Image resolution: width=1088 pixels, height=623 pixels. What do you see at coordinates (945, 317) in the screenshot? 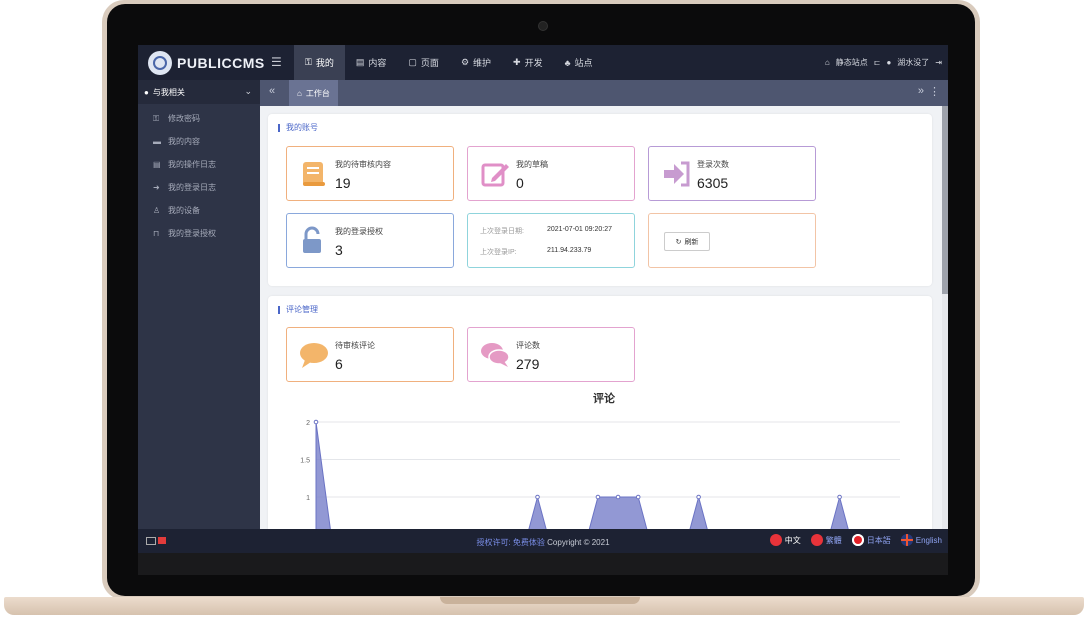
I see `scrollbar` at bounding box center [945, 317].